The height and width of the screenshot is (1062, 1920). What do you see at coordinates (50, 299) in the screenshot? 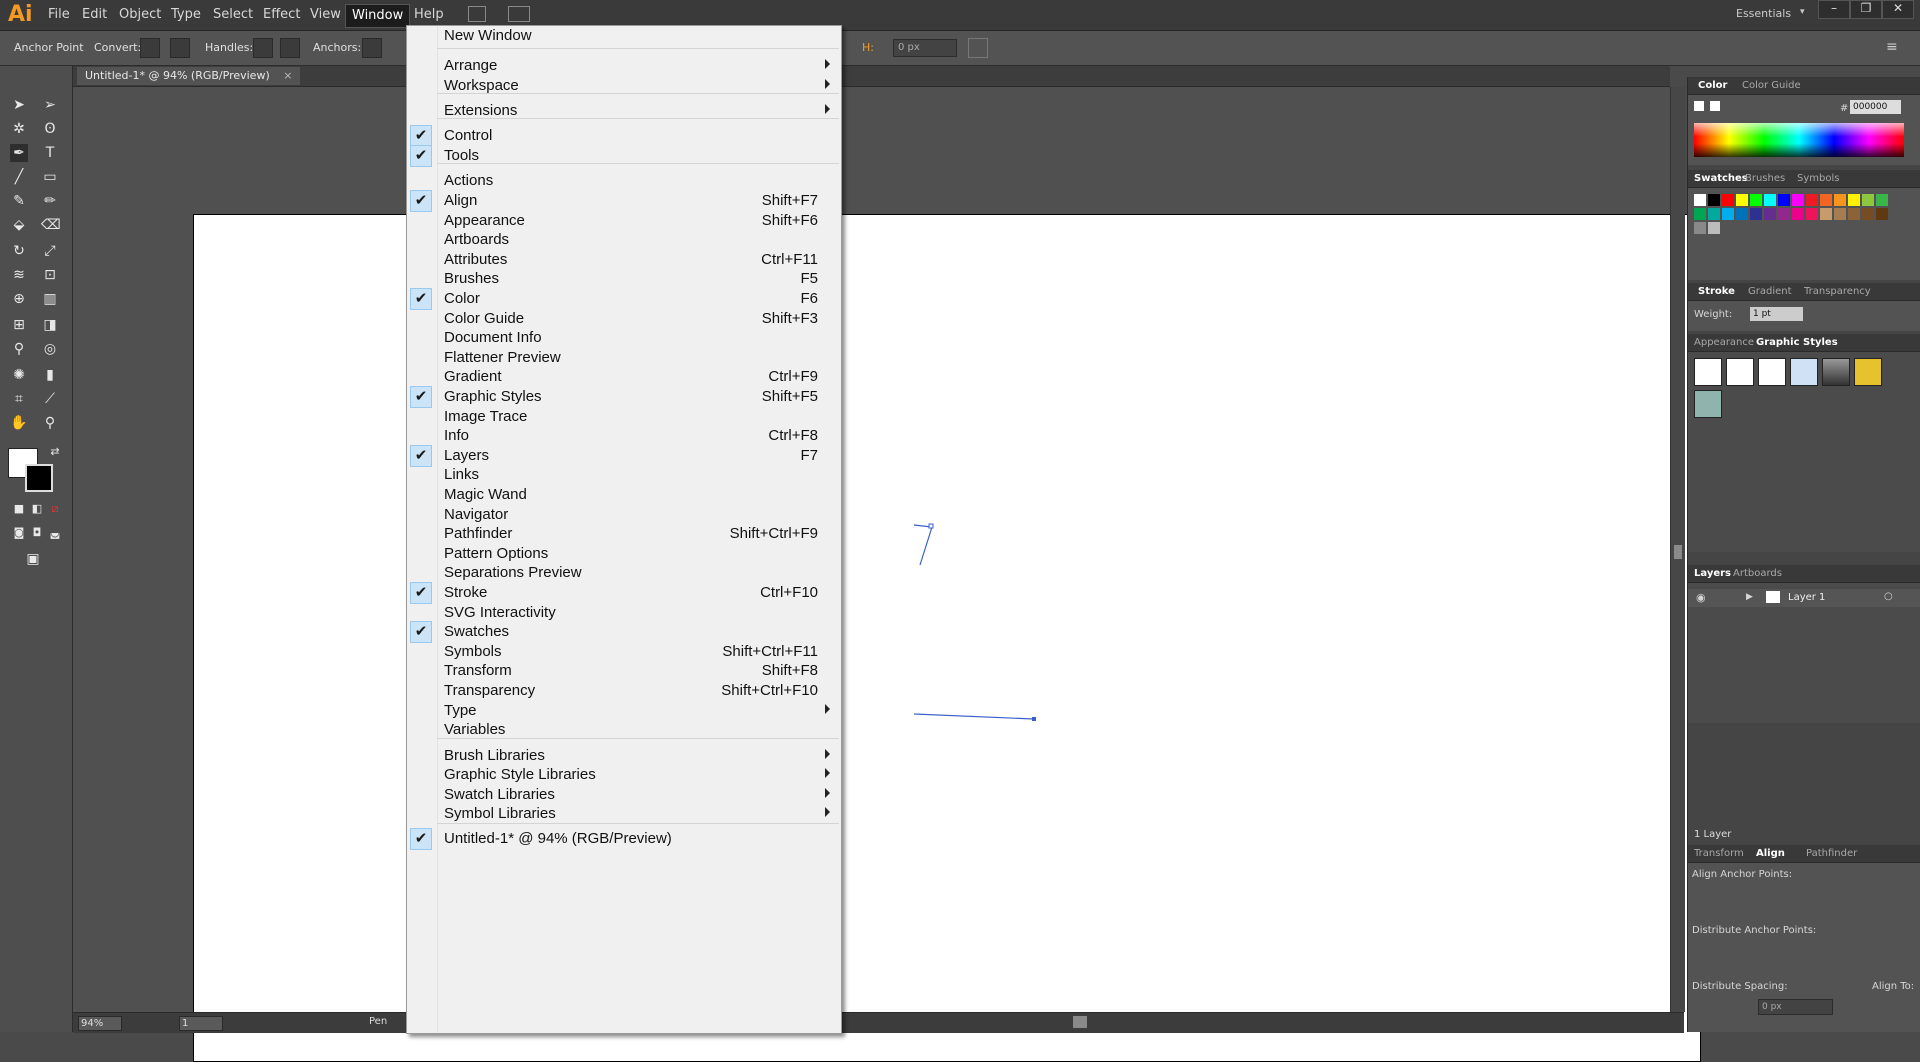
I see `perspective-grid-tool-icon: ▥` at bounding box center [50, 299].